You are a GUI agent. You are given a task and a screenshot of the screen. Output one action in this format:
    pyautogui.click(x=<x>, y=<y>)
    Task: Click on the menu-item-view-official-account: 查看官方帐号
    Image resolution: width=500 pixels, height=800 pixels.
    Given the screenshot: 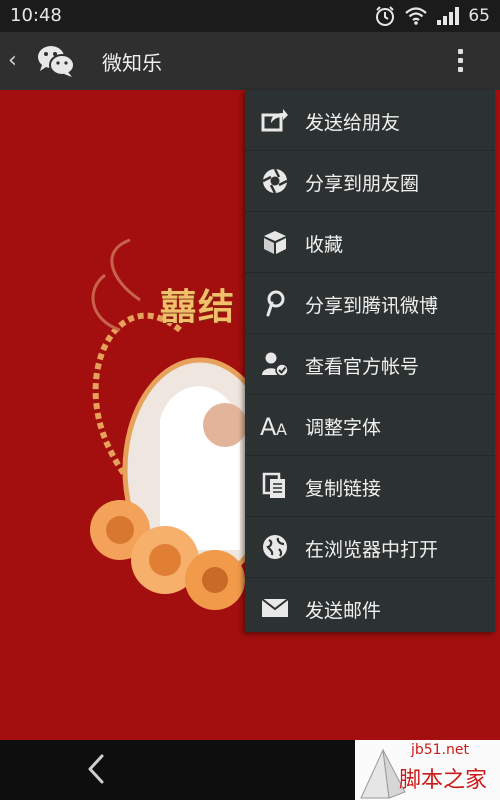 What is the action you would take?
    pyautogui.click(x=370, y=364)
    